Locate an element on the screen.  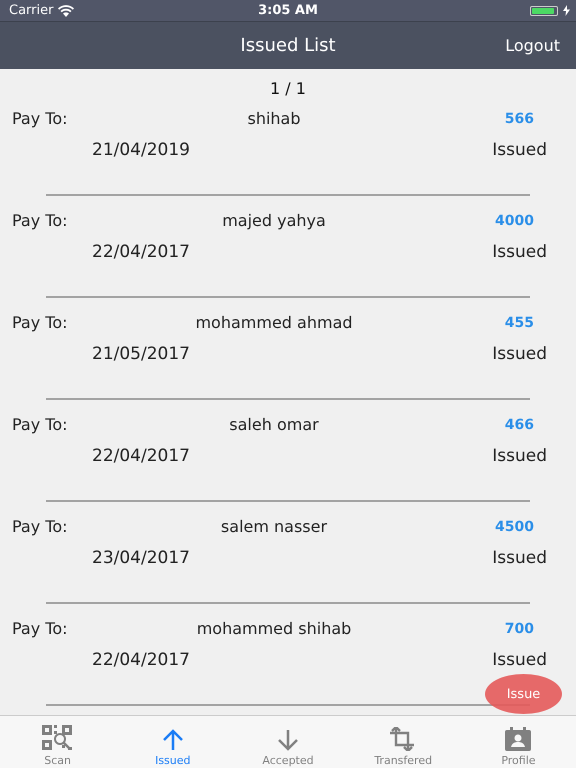
amount-text: 700 is located at coordinates (519, 628).